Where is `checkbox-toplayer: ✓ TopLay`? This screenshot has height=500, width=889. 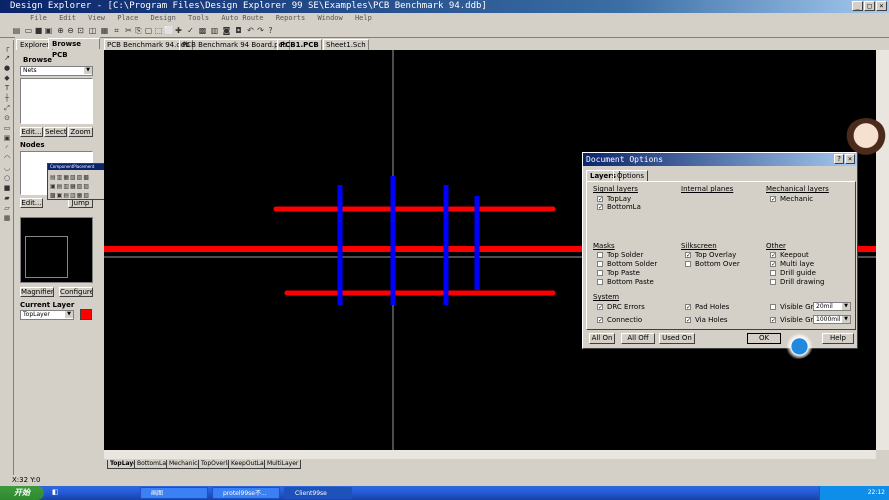 checkbox-toplayer: ✓ TopLay is located at coordinates (614, 199).